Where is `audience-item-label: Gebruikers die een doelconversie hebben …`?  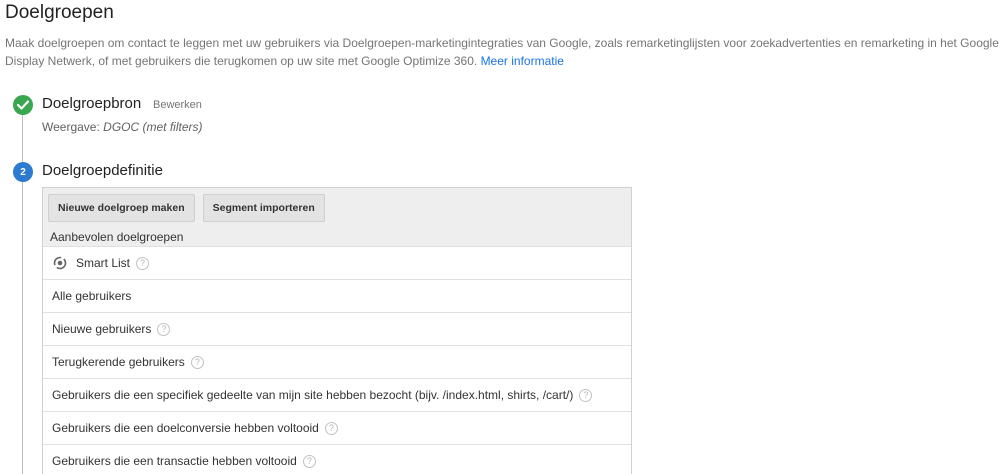
audience-item-label: Gebruikers die een doelconversie hebben … is located at coordinates (185, 428).